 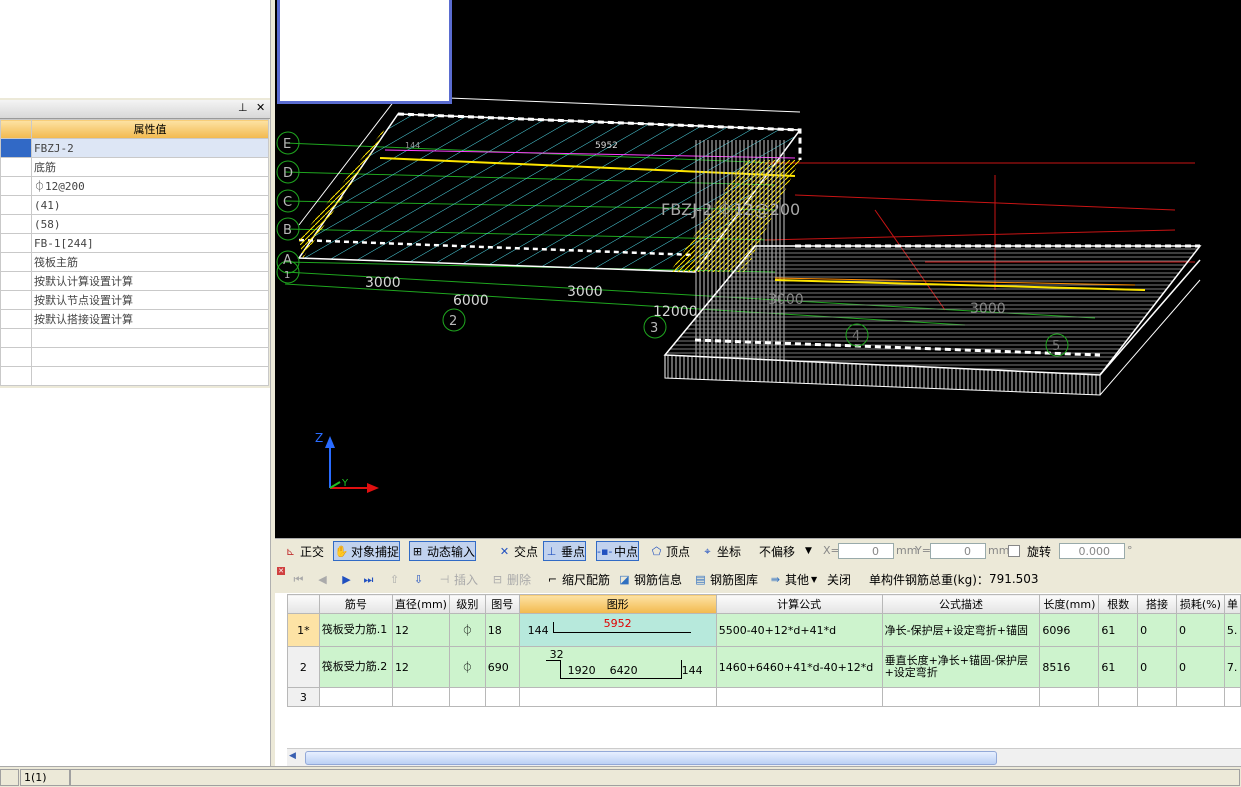 I want to click on property-value: ⏀12@200, so click(x=150, y=186).